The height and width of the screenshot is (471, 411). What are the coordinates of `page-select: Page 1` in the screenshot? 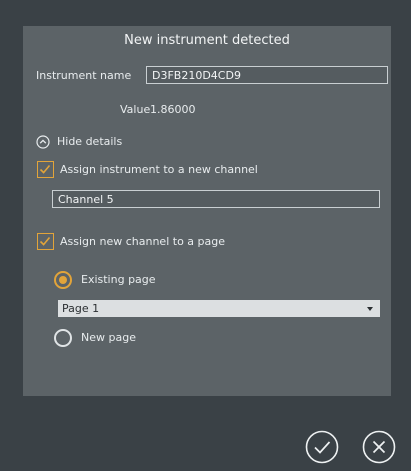 It's located at (219, 308).